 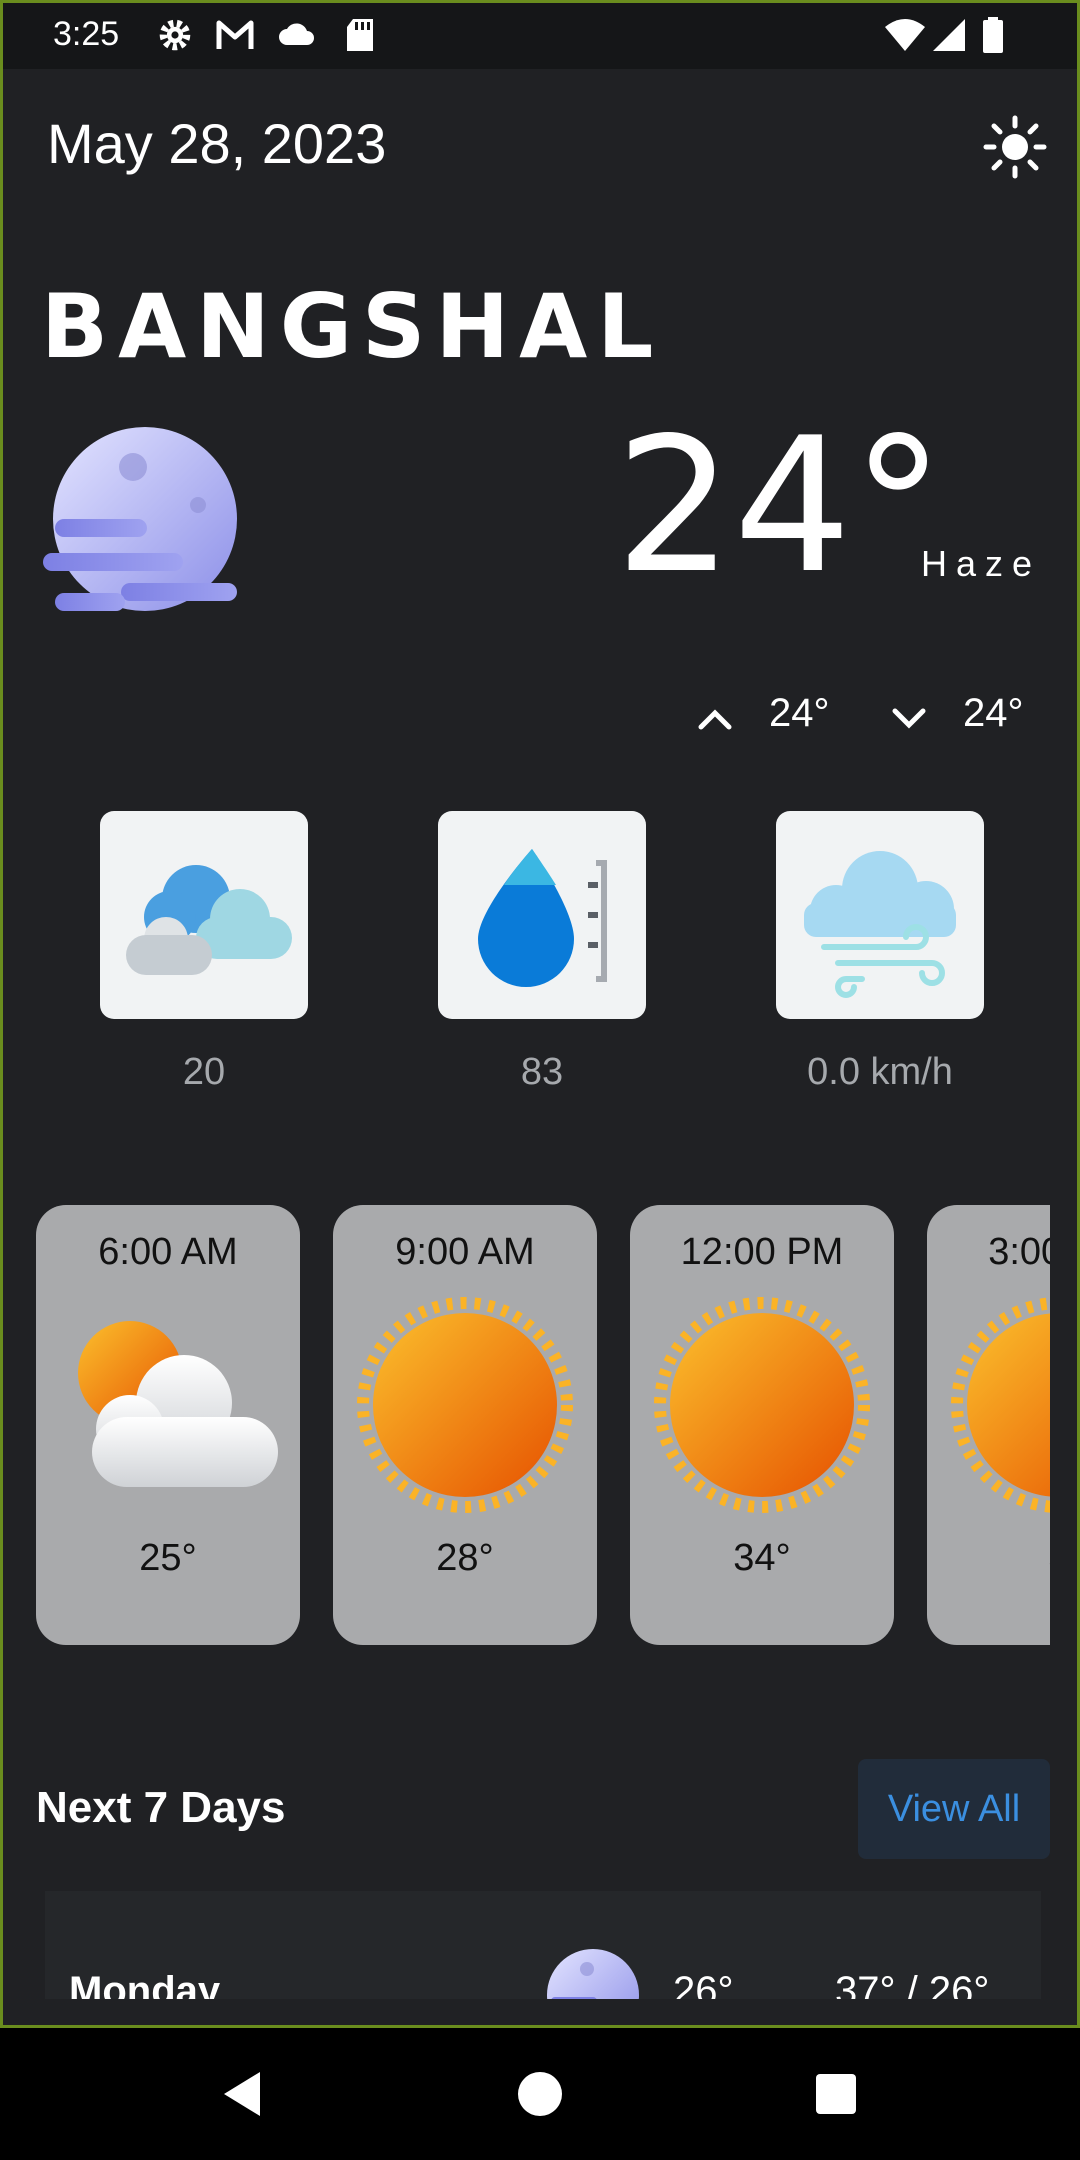 What do you see at coordinates (360, 35) in the screenshot?
I see `sd-card-icon` at bounding box center [360, 35].